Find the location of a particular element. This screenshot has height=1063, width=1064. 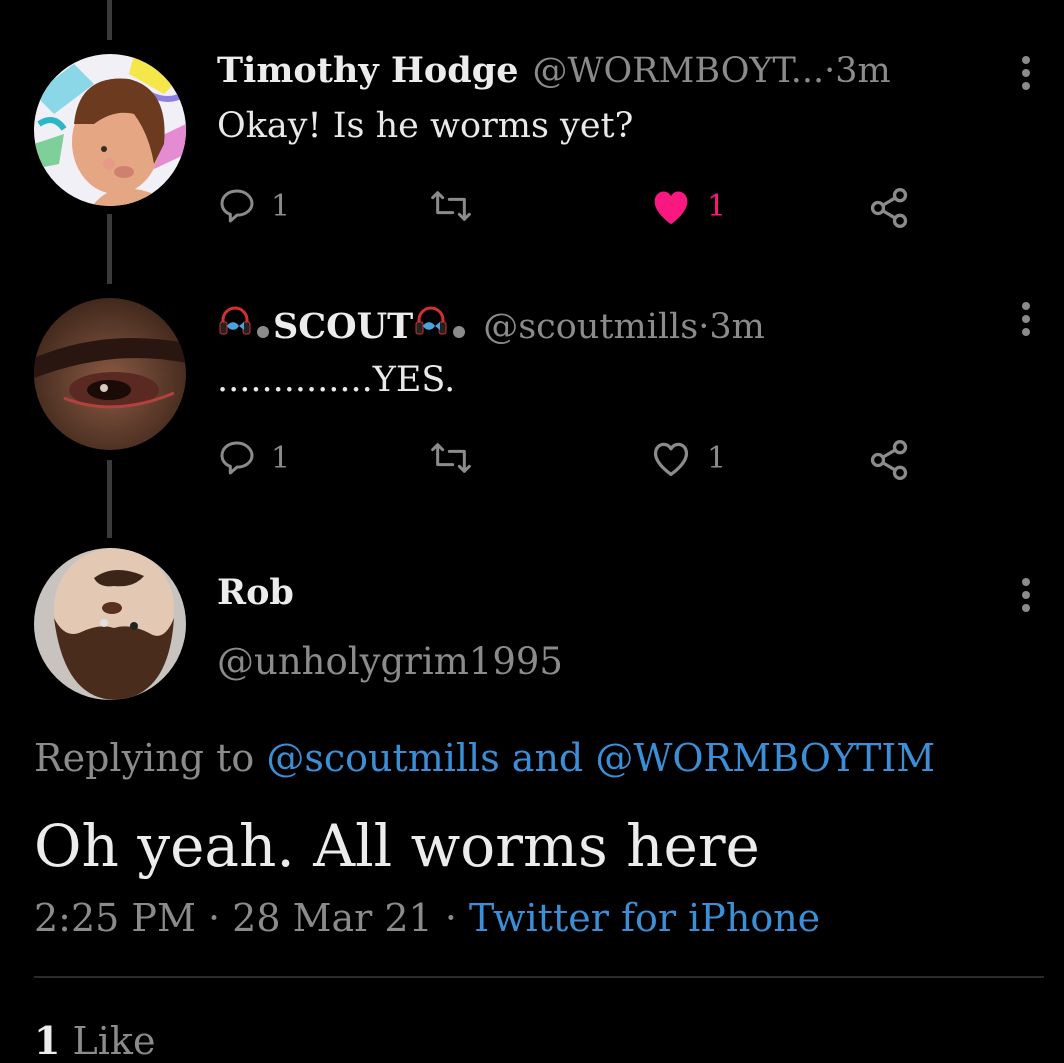

tweet1-time: 3m is located at coordinates (862, 71).